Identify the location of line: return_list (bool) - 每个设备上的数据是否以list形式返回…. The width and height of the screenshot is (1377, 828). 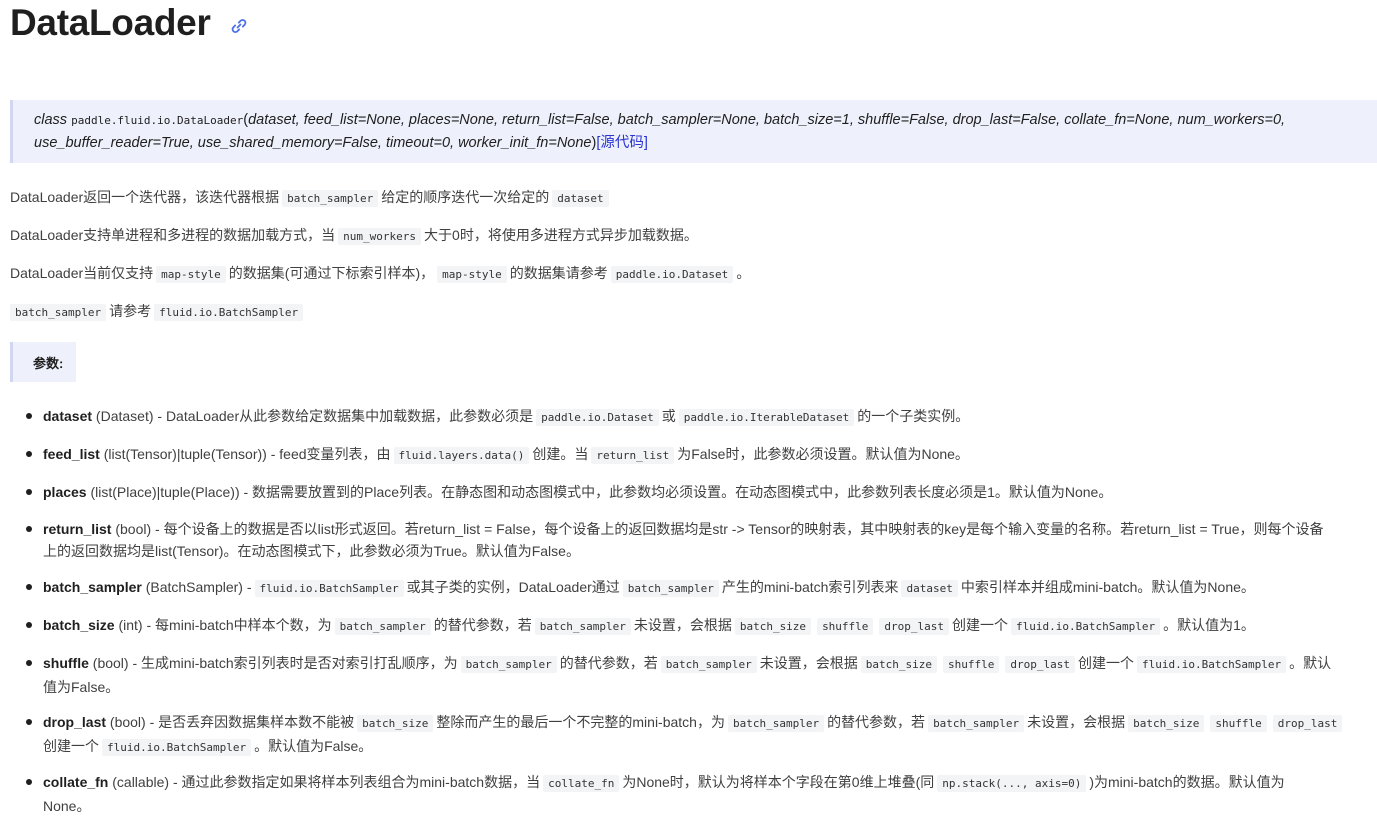
(703, 529).